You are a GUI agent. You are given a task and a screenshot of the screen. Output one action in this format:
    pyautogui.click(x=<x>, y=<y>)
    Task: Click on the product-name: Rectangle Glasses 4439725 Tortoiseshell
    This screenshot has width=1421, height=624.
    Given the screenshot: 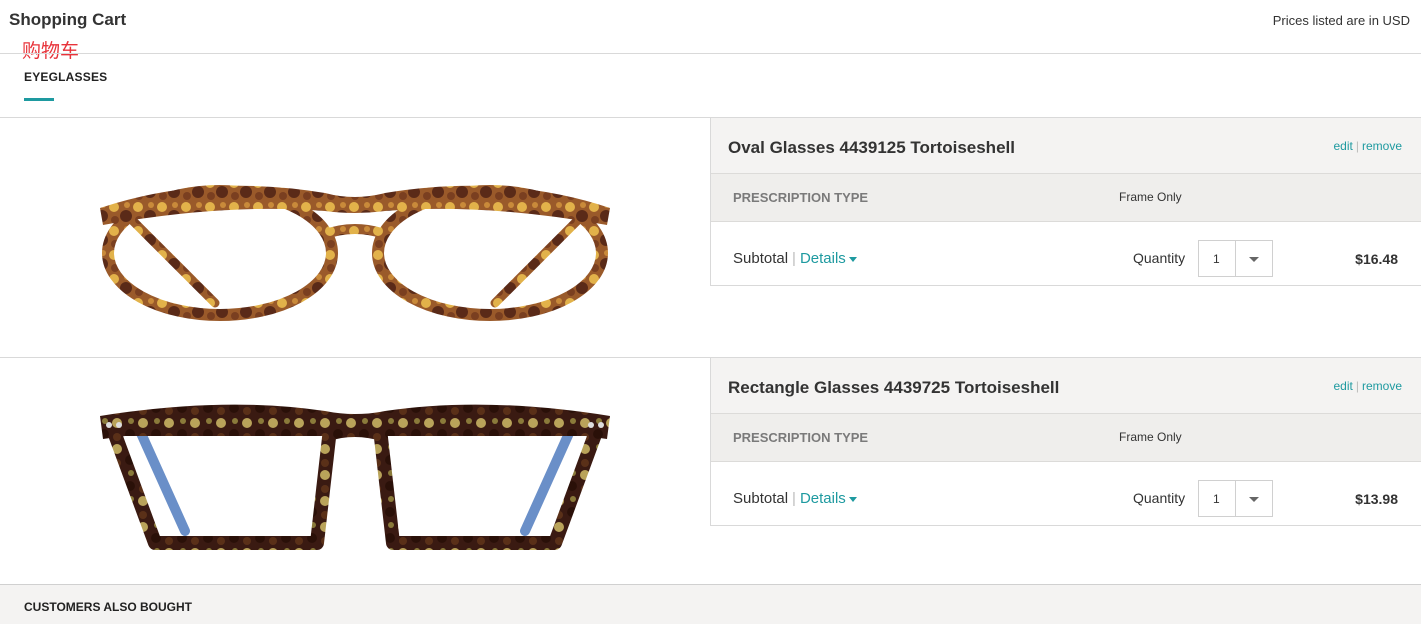 What is the action you would take?
    pyautogui.click(x=893, y=388)
    